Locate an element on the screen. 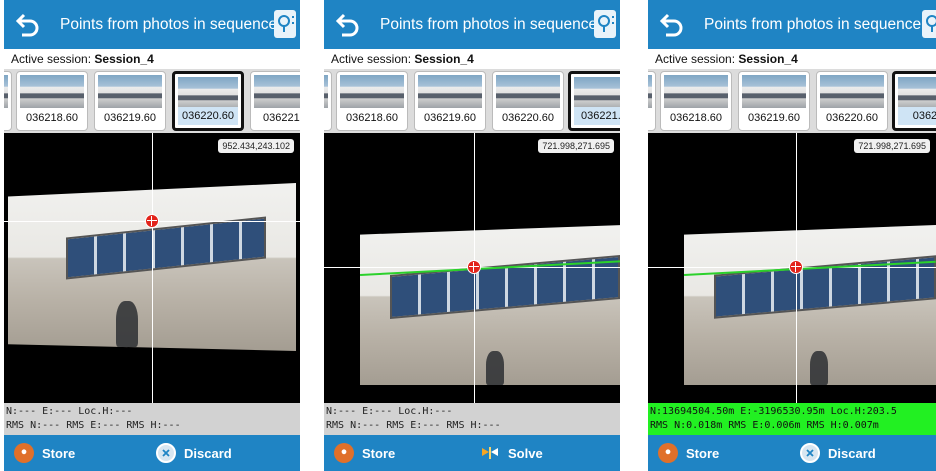  photo-thumbnail-selected: 036221.6 is located at coordinates (594, 101).